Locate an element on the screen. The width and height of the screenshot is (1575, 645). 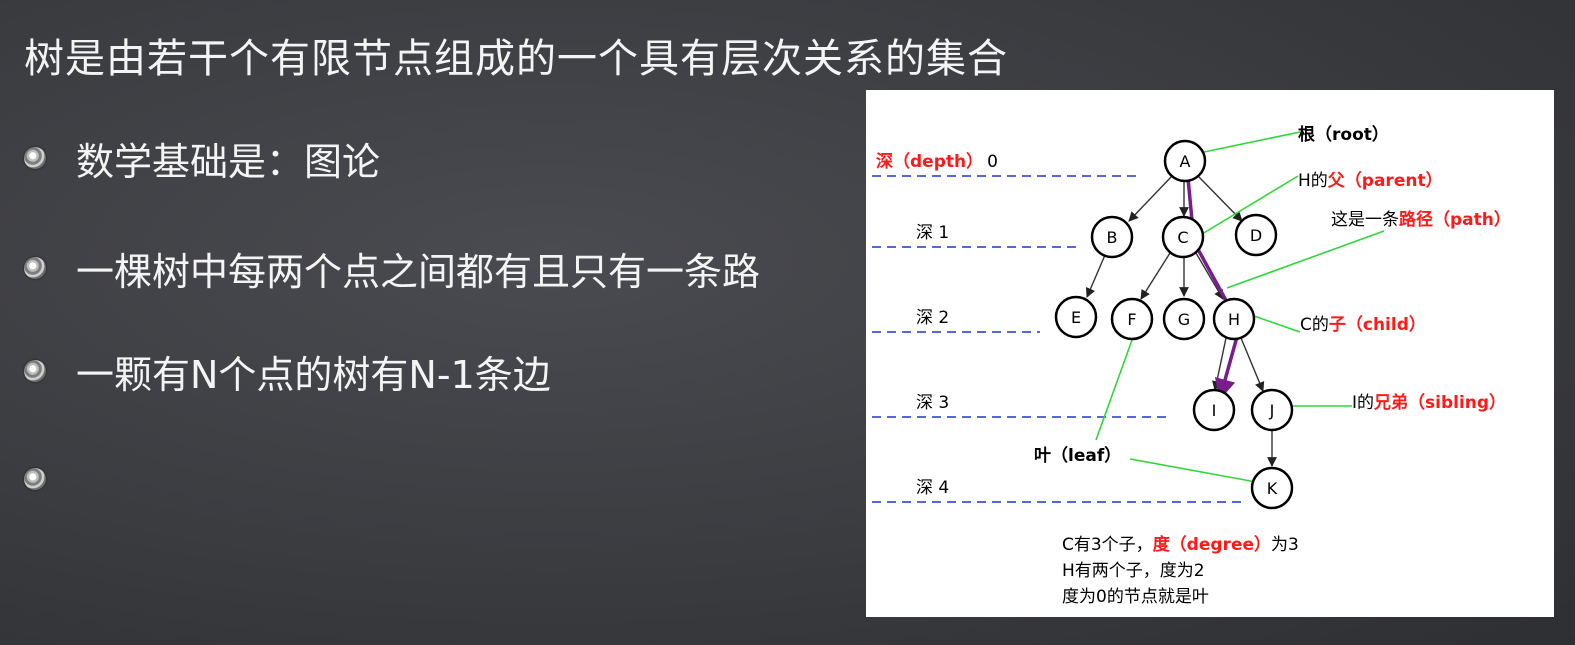
pointer-child is located at coordinates (1277, 324).